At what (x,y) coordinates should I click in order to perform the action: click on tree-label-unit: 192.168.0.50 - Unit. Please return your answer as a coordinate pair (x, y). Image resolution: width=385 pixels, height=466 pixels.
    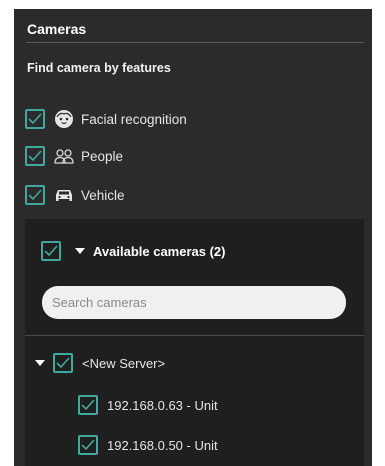
    Looking at the image, I should click on (162, 445).